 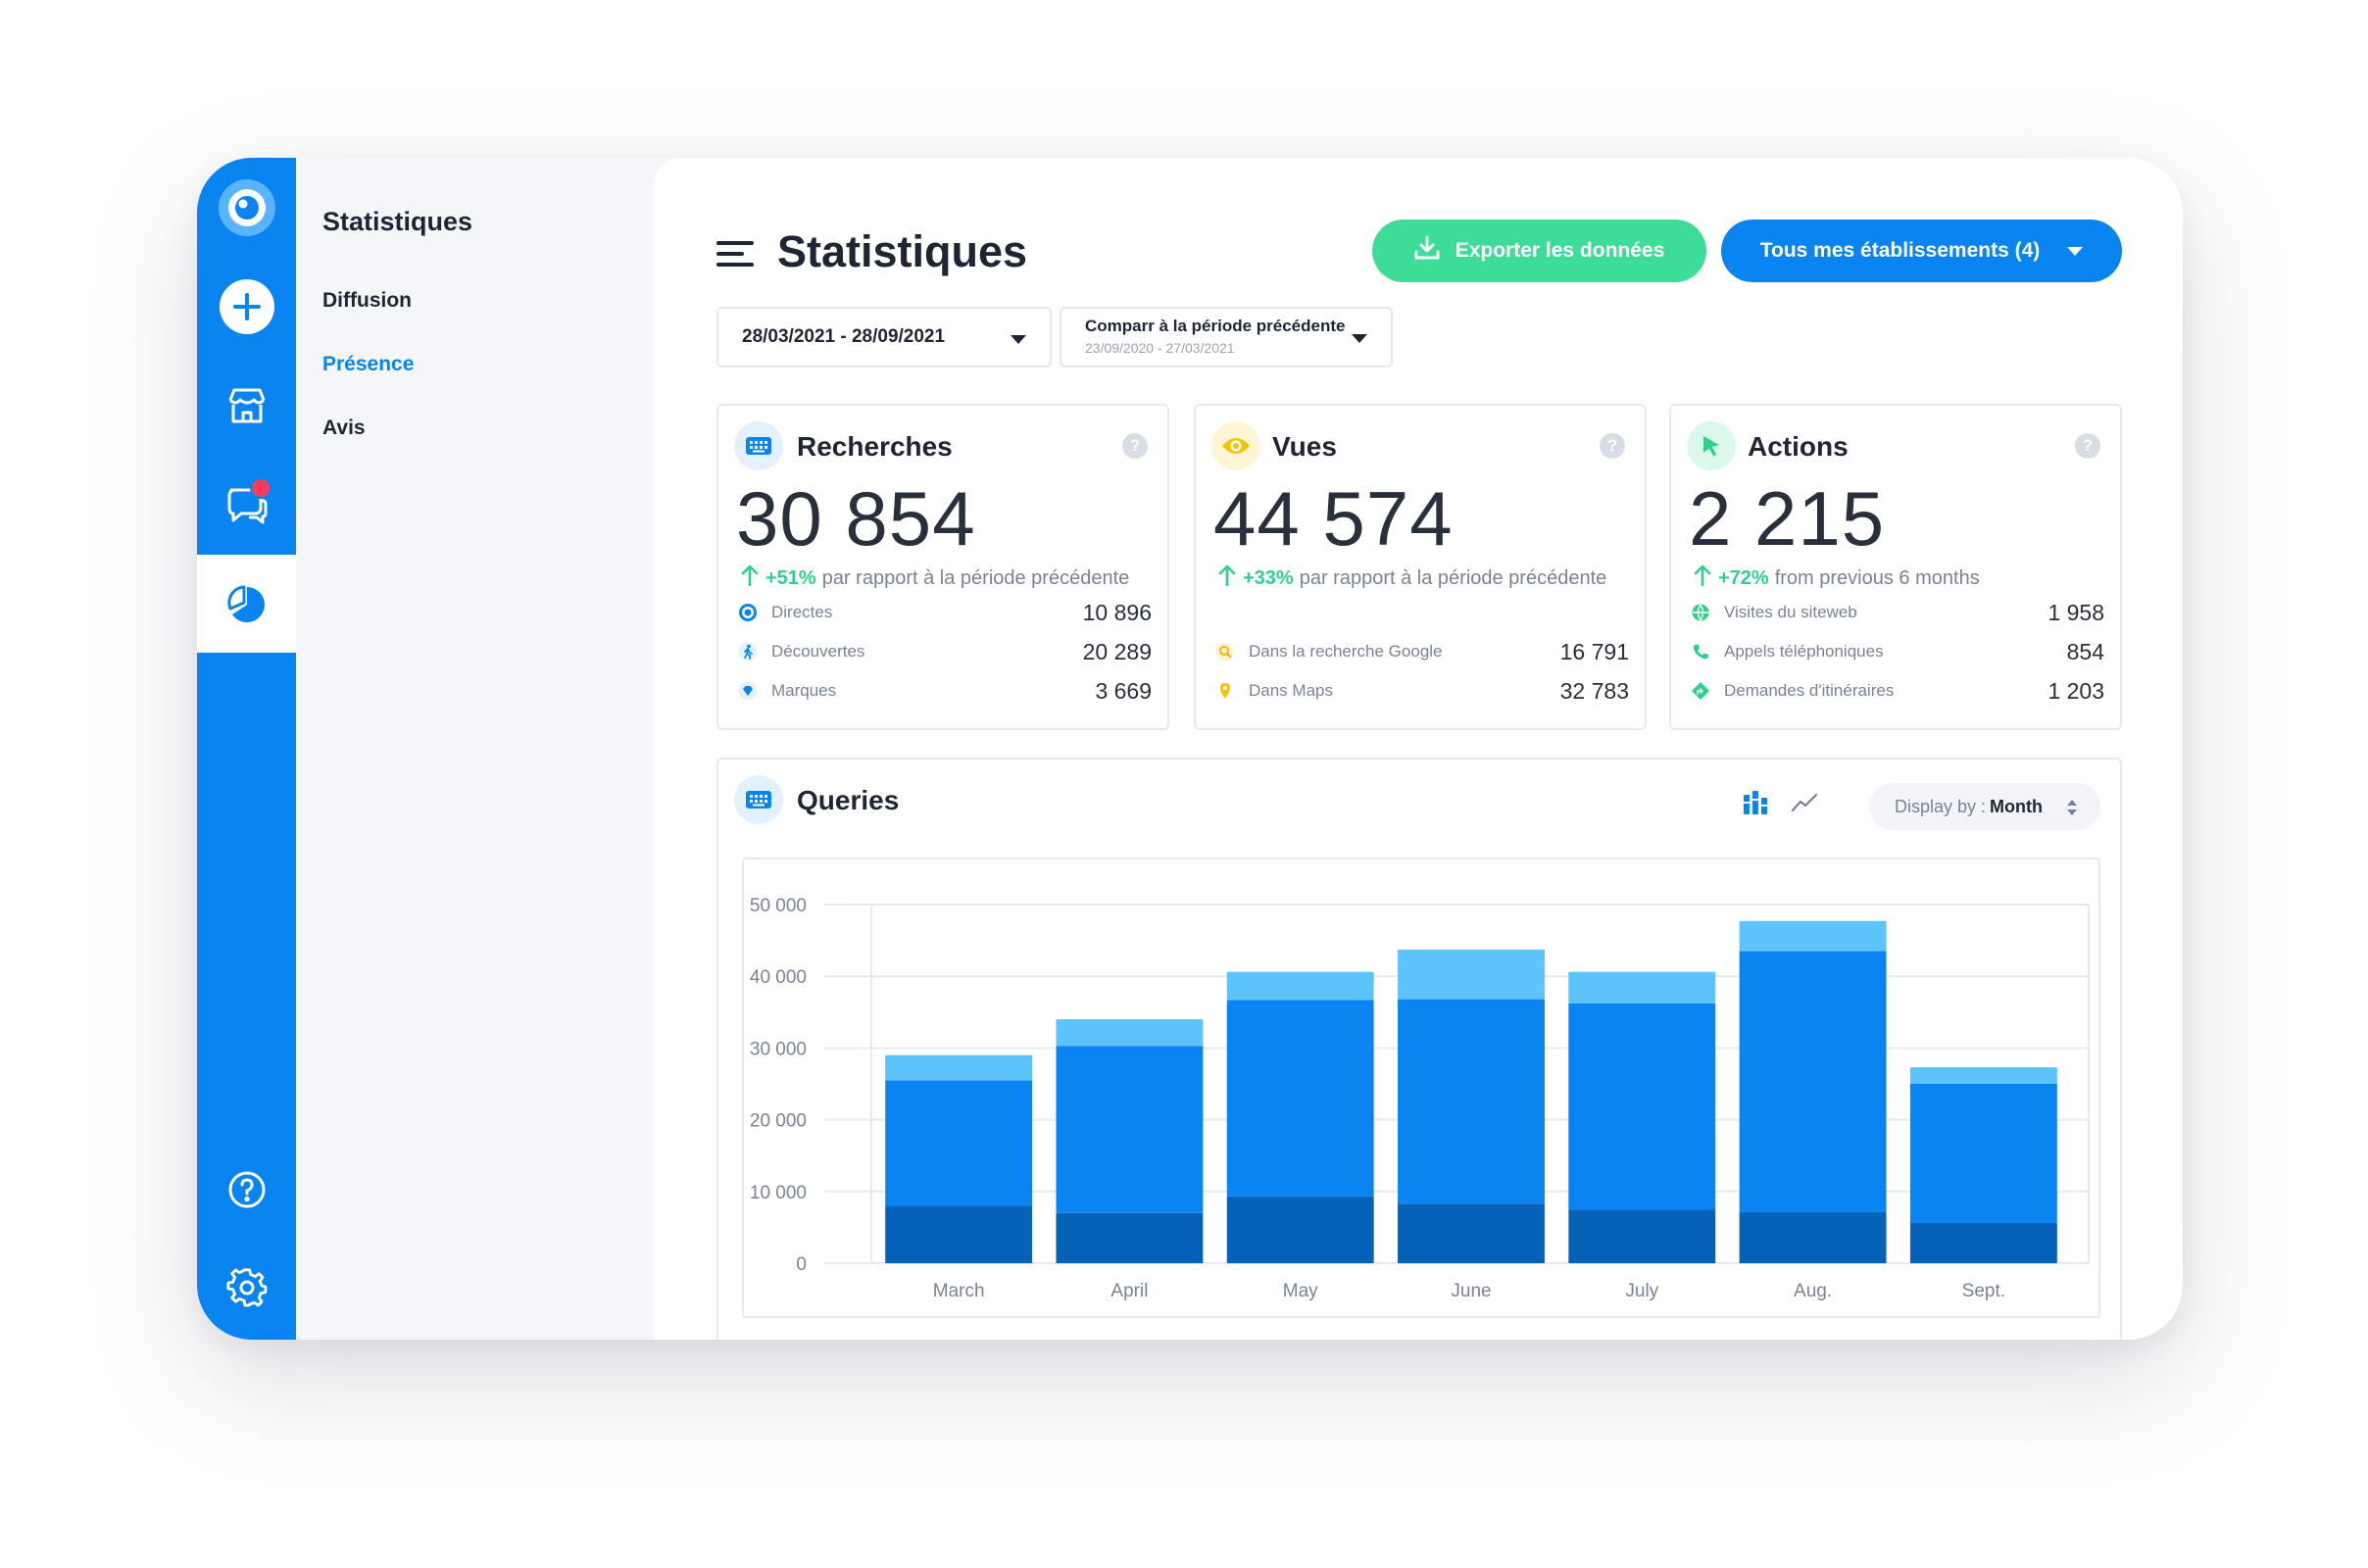 I want to click on row-label: Marques, so click(x=804, y=690).